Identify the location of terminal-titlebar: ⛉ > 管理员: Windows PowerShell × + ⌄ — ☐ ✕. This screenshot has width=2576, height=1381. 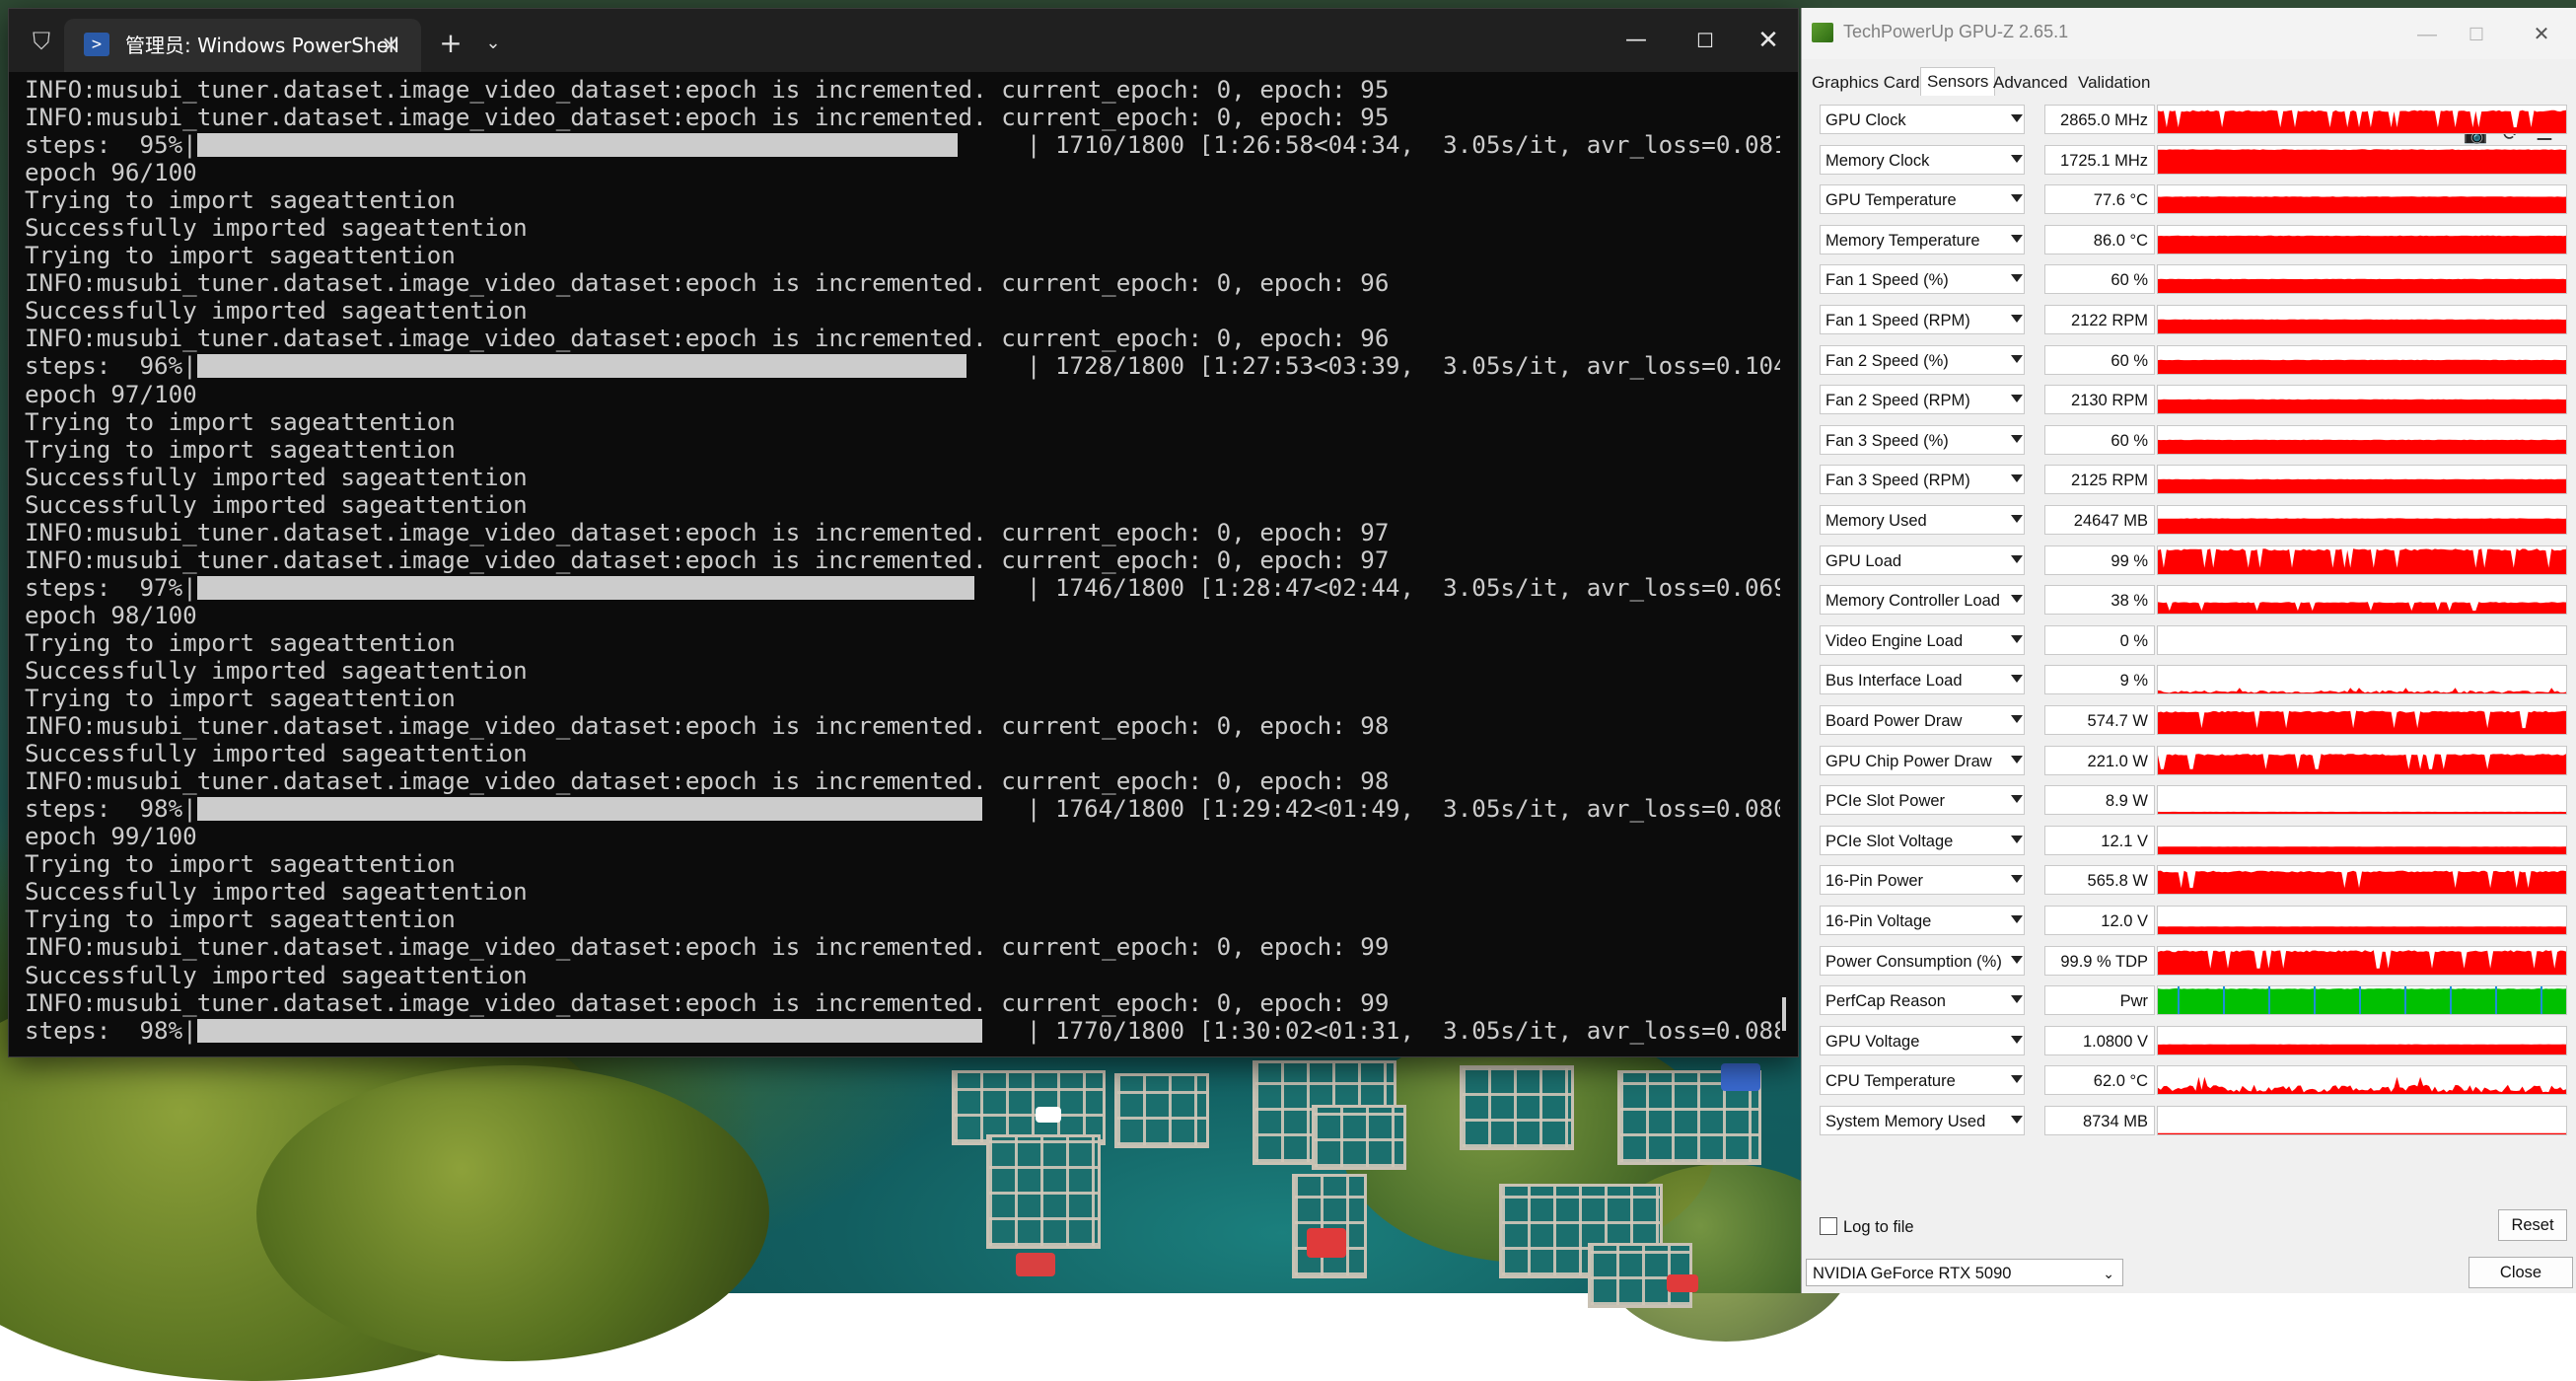
(904, 41).